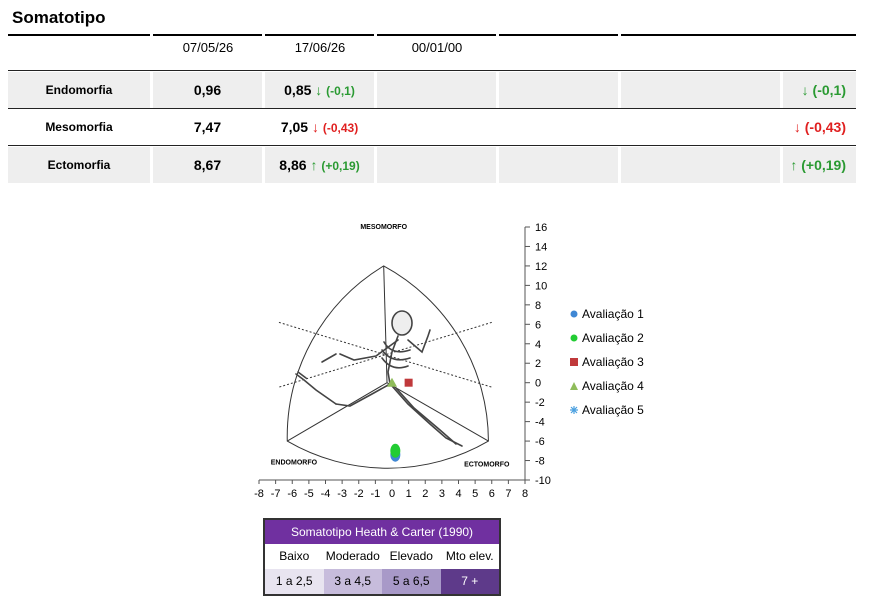 Image resolution: width=889 pixels, height=607 pixels. Describe the element at coordinates (437, 412) in the screenshot. I see `axis-ectomorph` at that location.